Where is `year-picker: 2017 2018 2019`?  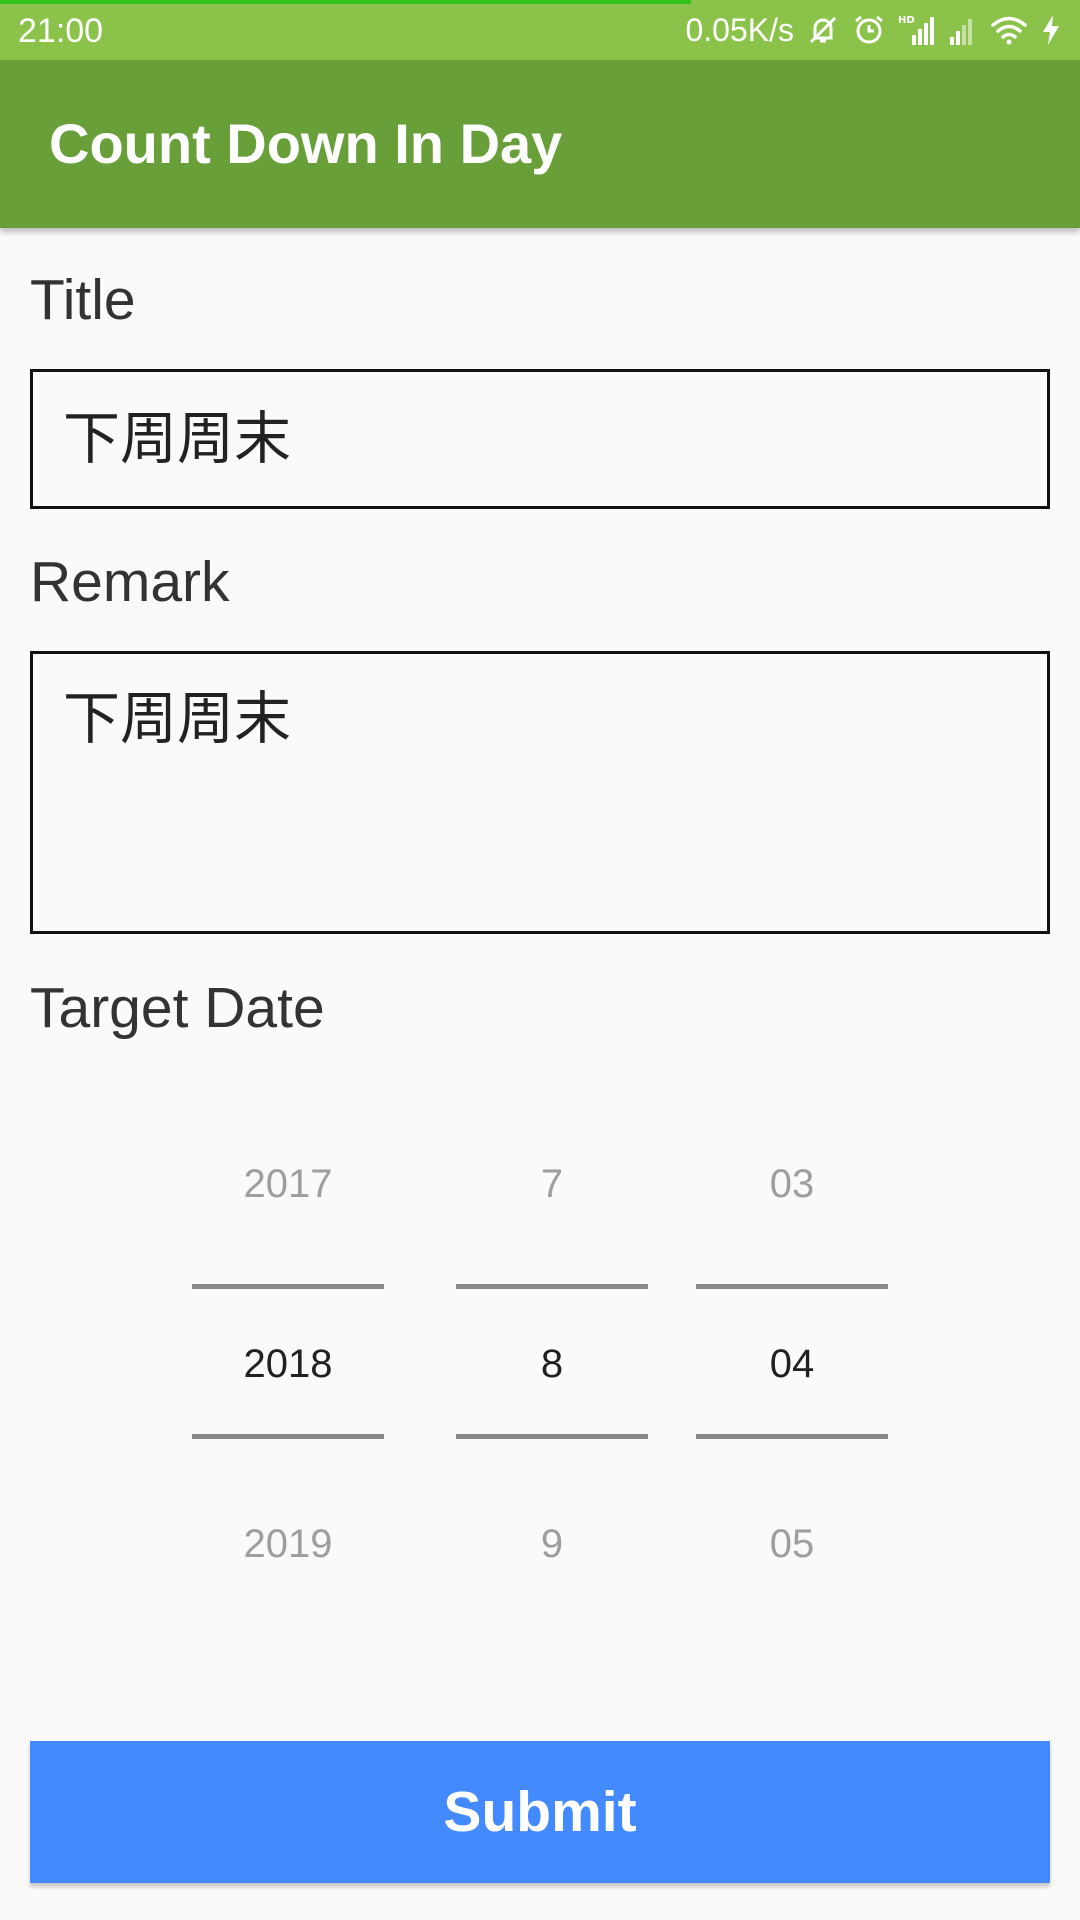
year-picker: 2017 2018 2019 is located at coordinates (288, 1358).